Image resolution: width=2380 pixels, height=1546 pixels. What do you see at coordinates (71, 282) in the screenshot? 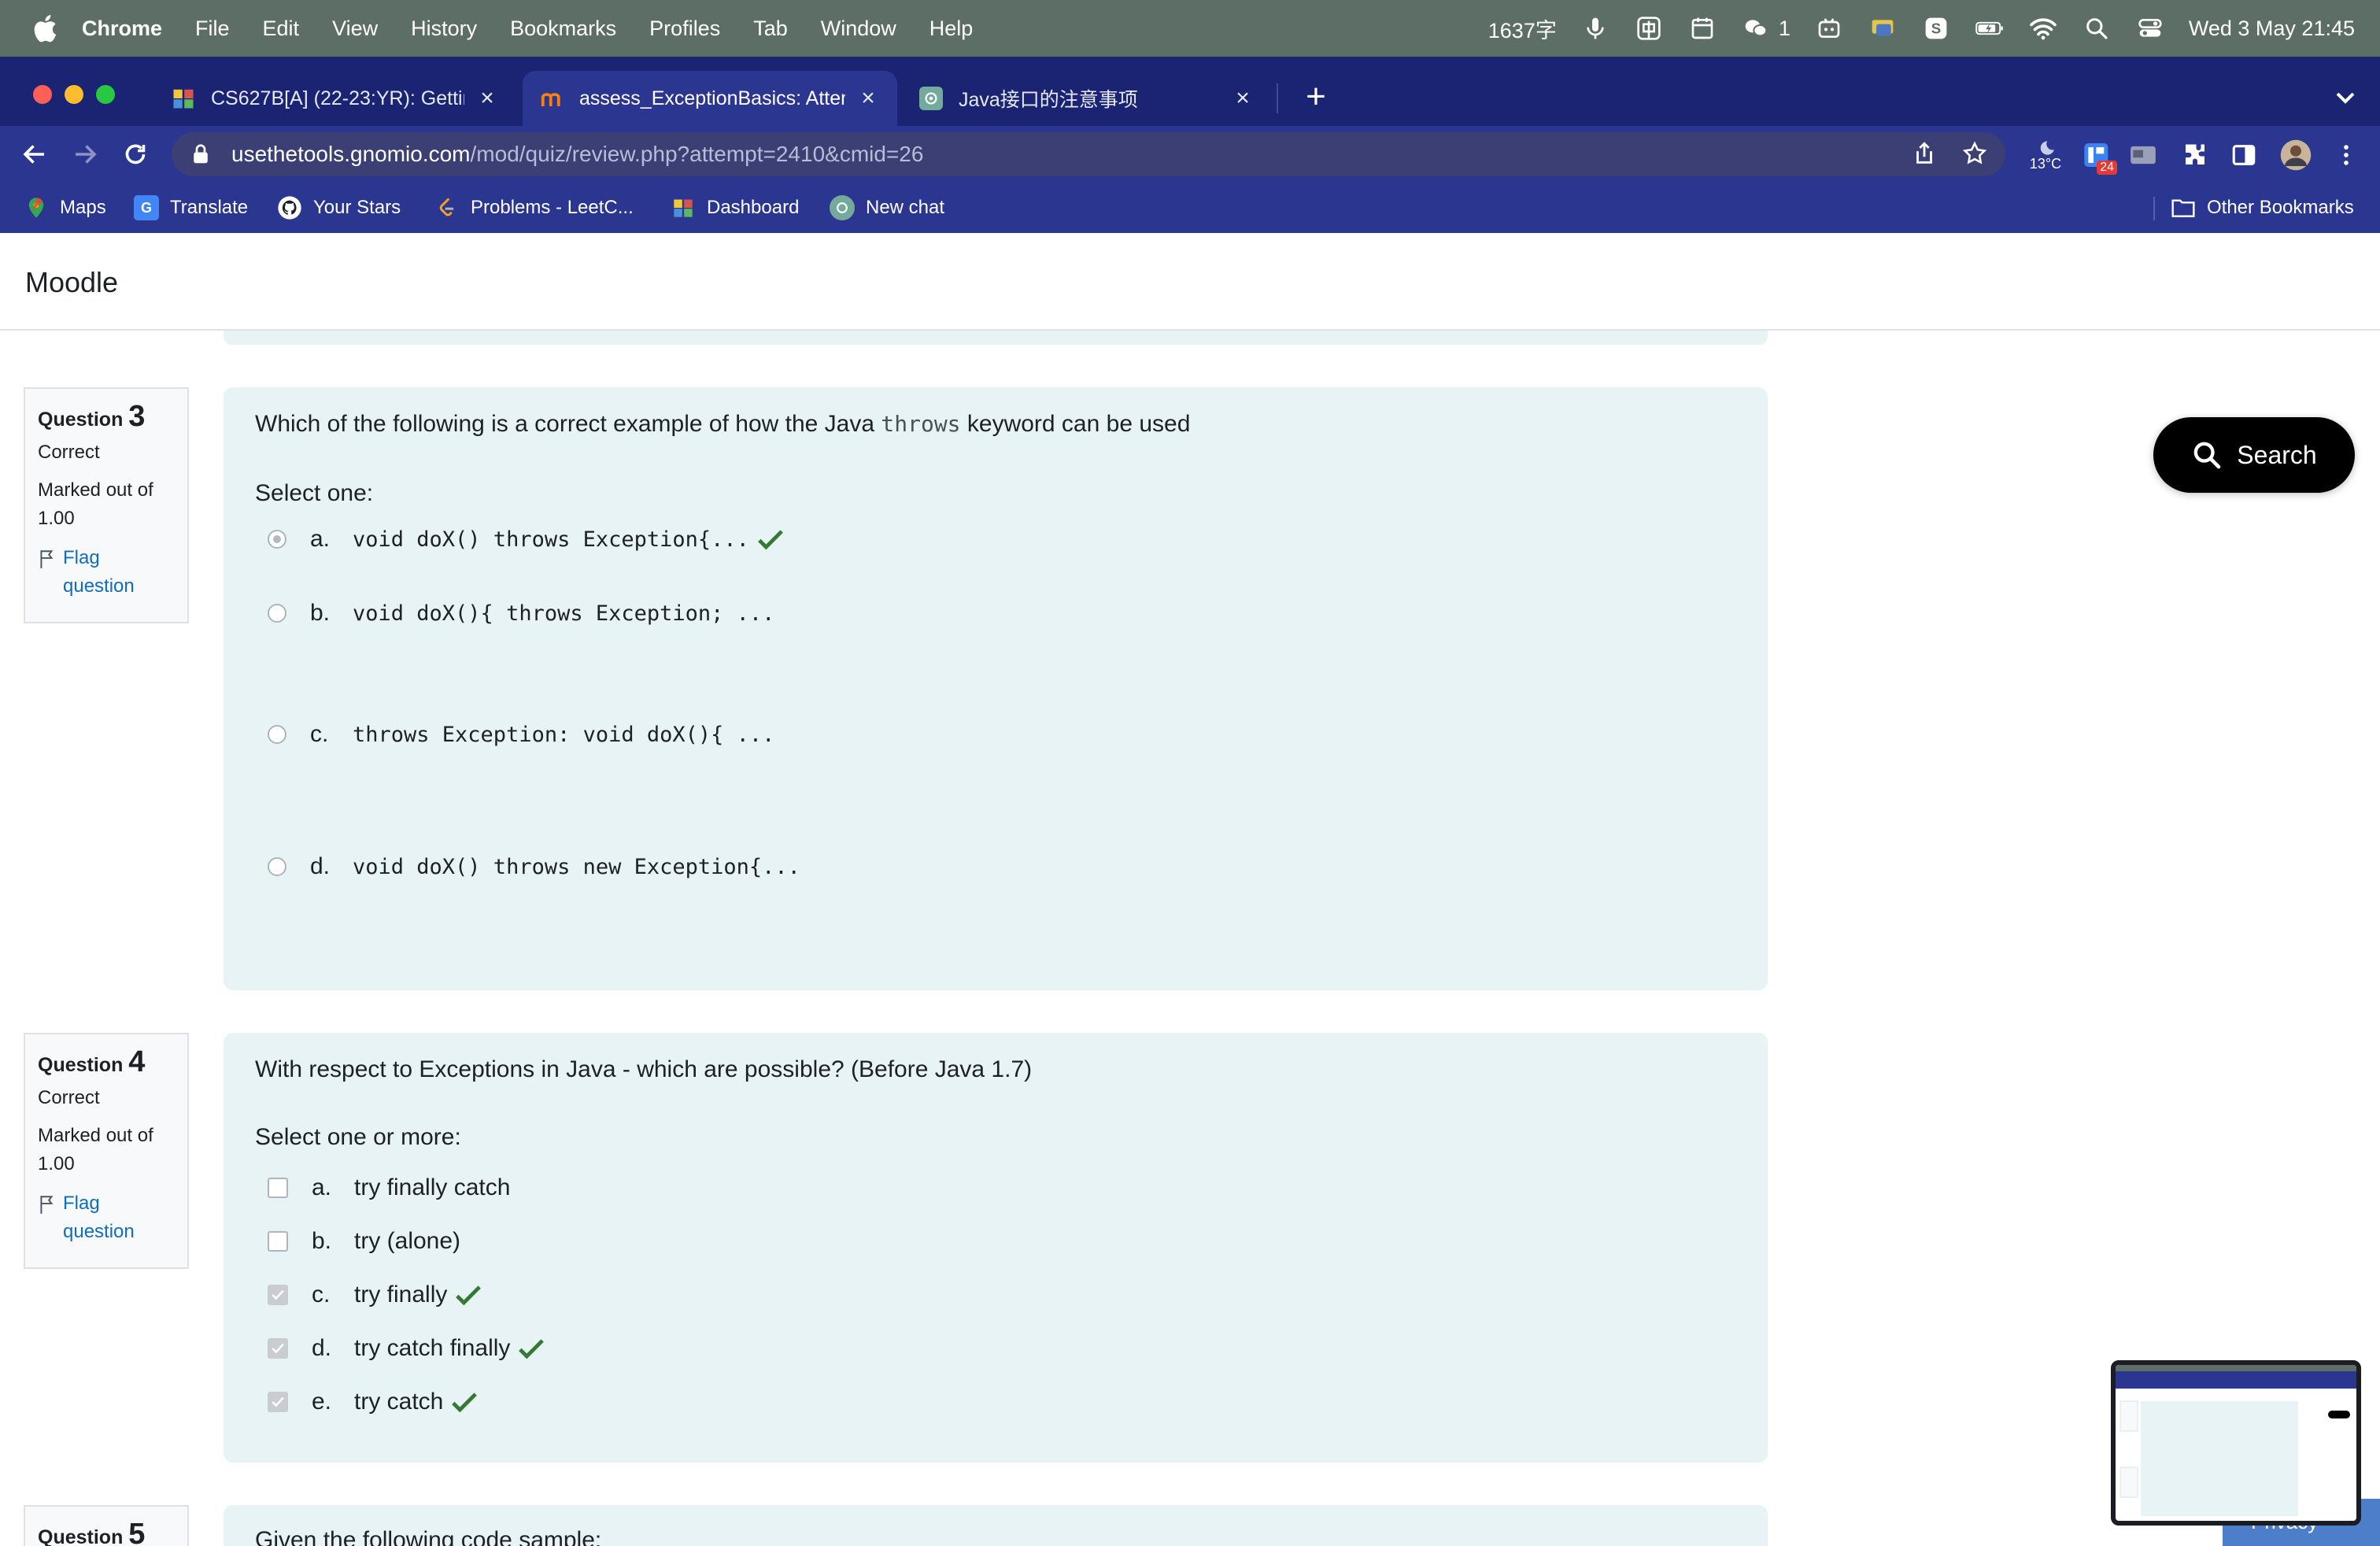
I see `moodle-brand: Moodle` at bounding box center [71, 282].